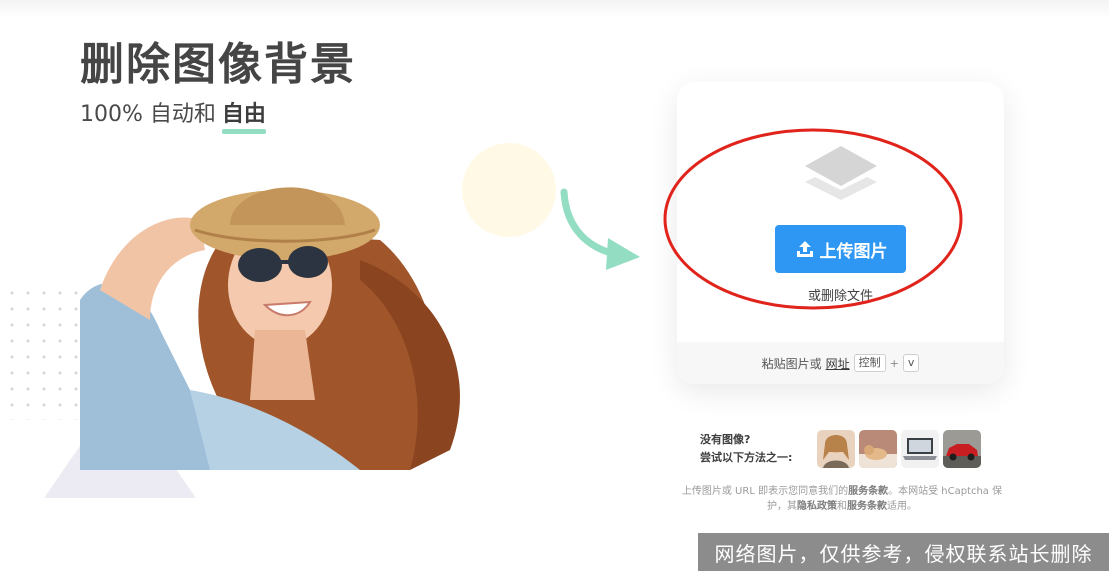 The image size is (1109, 571). Describe the element at coordinates (911, 363) in the screenshot. I see `v-key-badge: v` at that location.